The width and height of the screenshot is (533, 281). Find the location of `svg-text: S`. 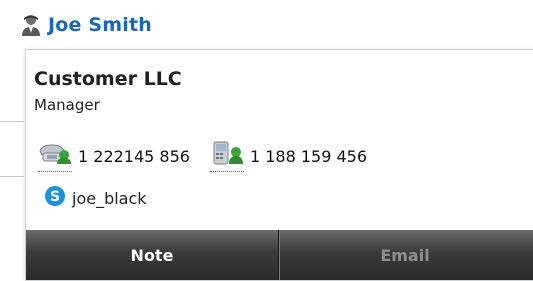

svg-text: S is located at coordinates (55, 197).